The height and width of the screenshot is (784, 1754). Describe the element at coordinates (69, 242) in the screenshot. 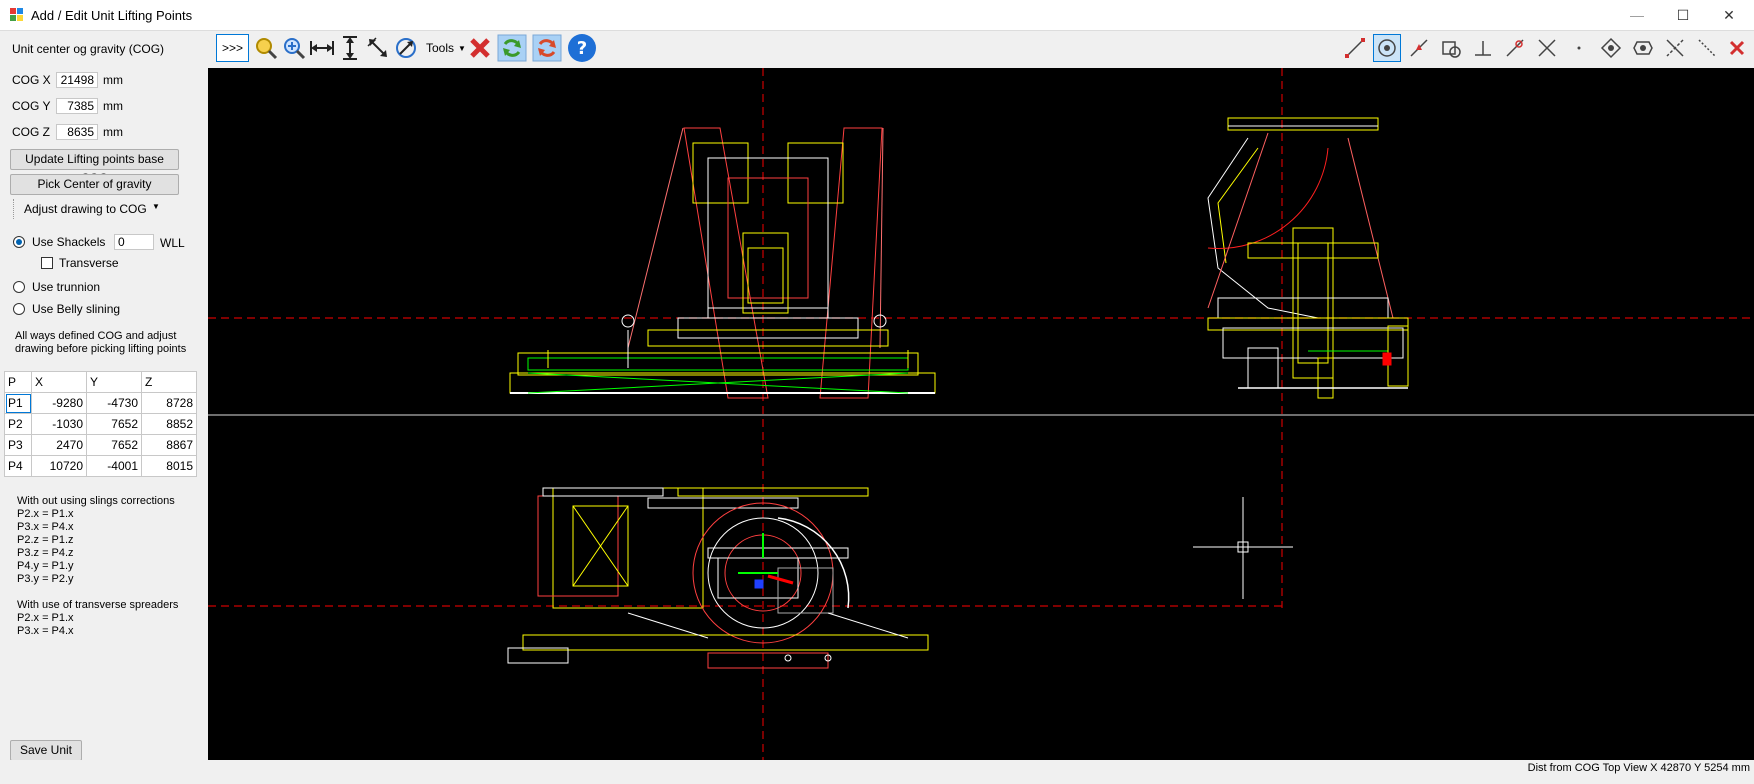

I see `use-shackels-label: Use Shackels` at that location.